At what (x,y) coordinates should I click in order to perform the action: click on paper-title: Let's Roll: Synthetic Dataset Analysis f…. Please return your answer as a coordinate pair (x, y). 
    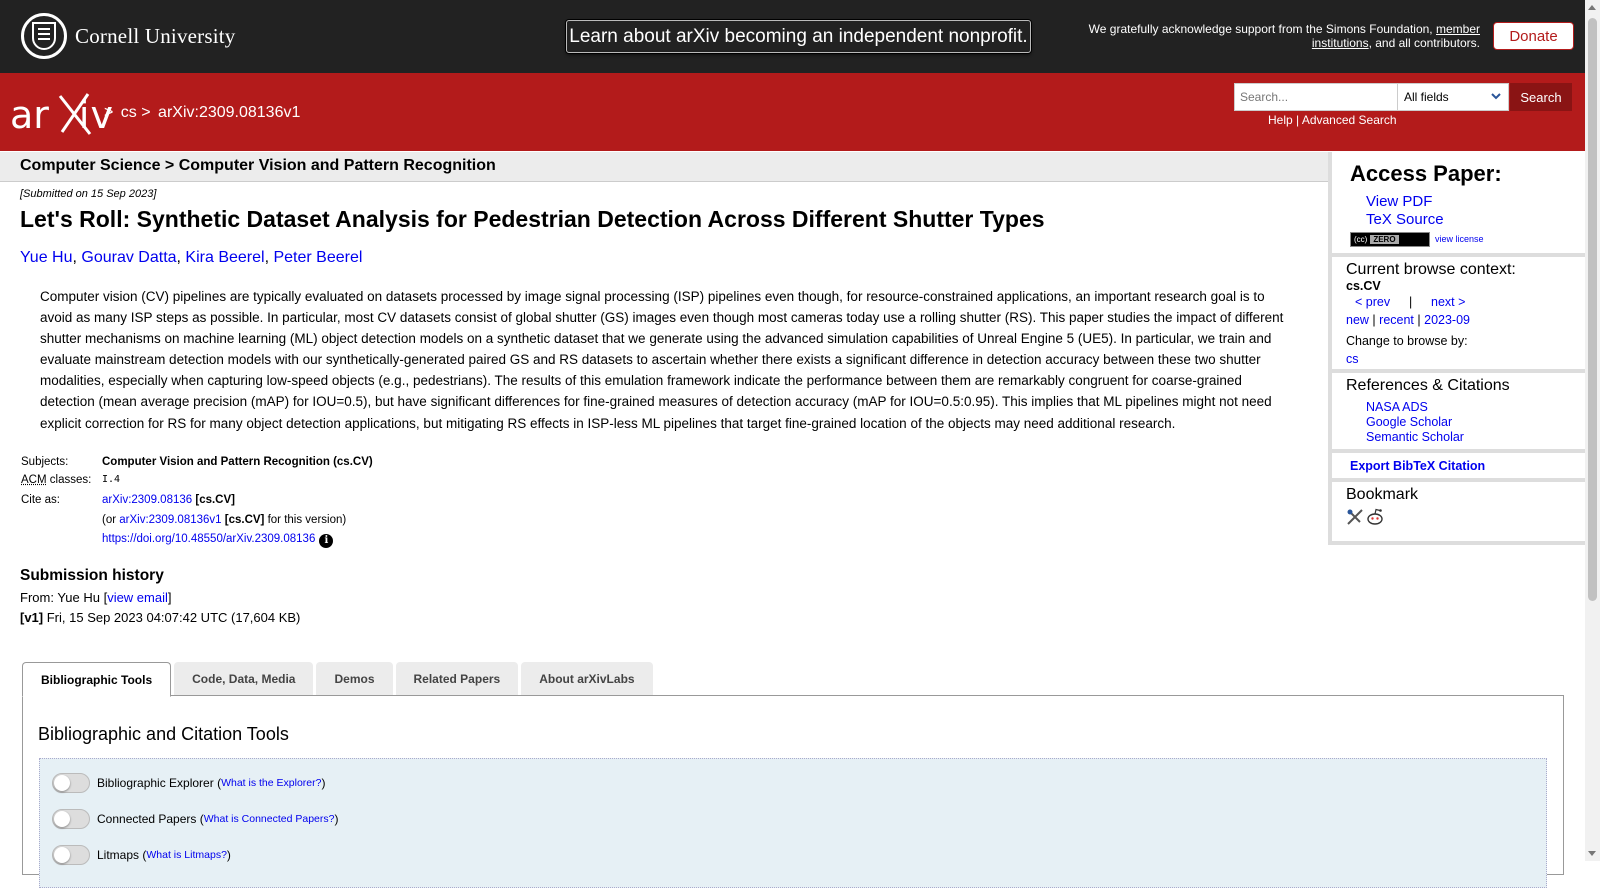
    Looking at the image, I should click on (532, 219).